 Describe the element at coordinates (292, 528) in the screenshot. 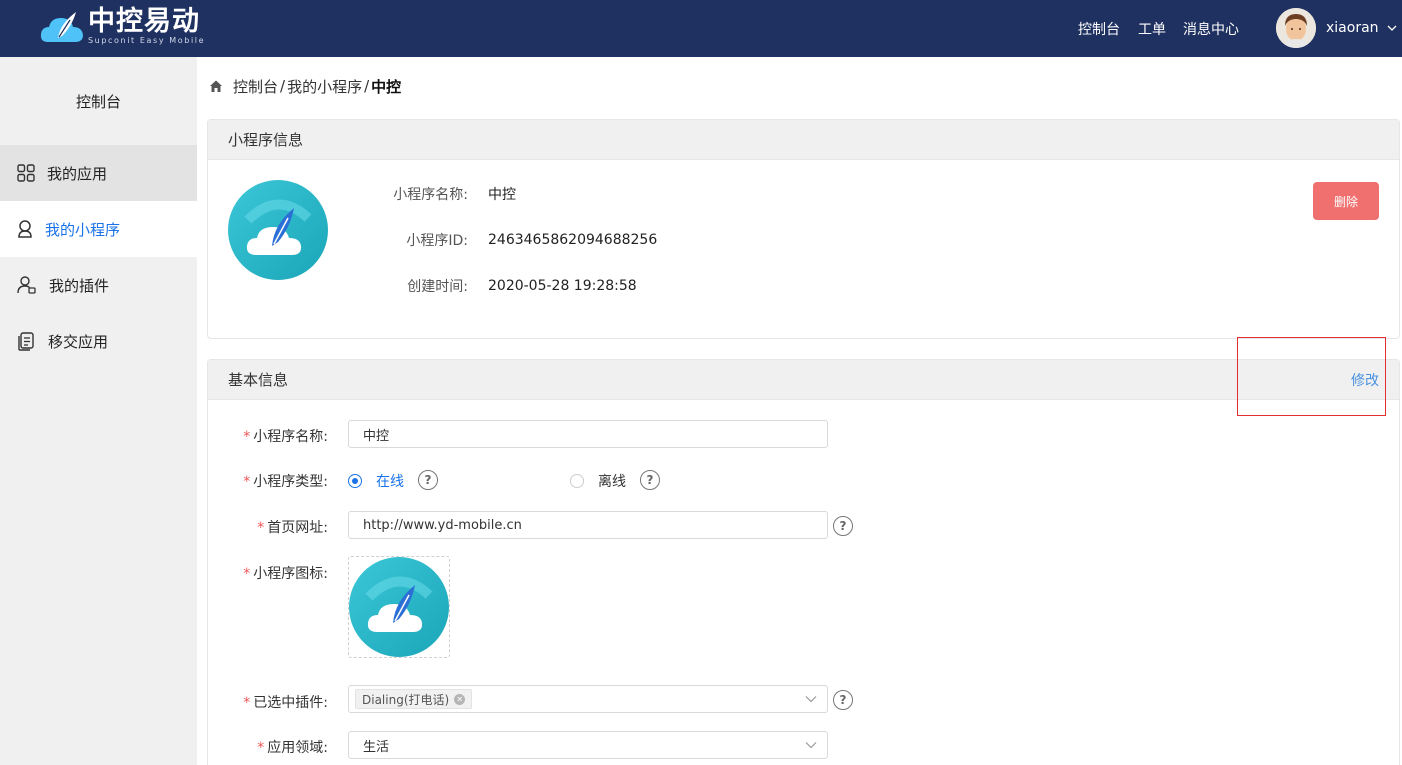

I see `field-label-homepage: * 首页网址:` at that location.